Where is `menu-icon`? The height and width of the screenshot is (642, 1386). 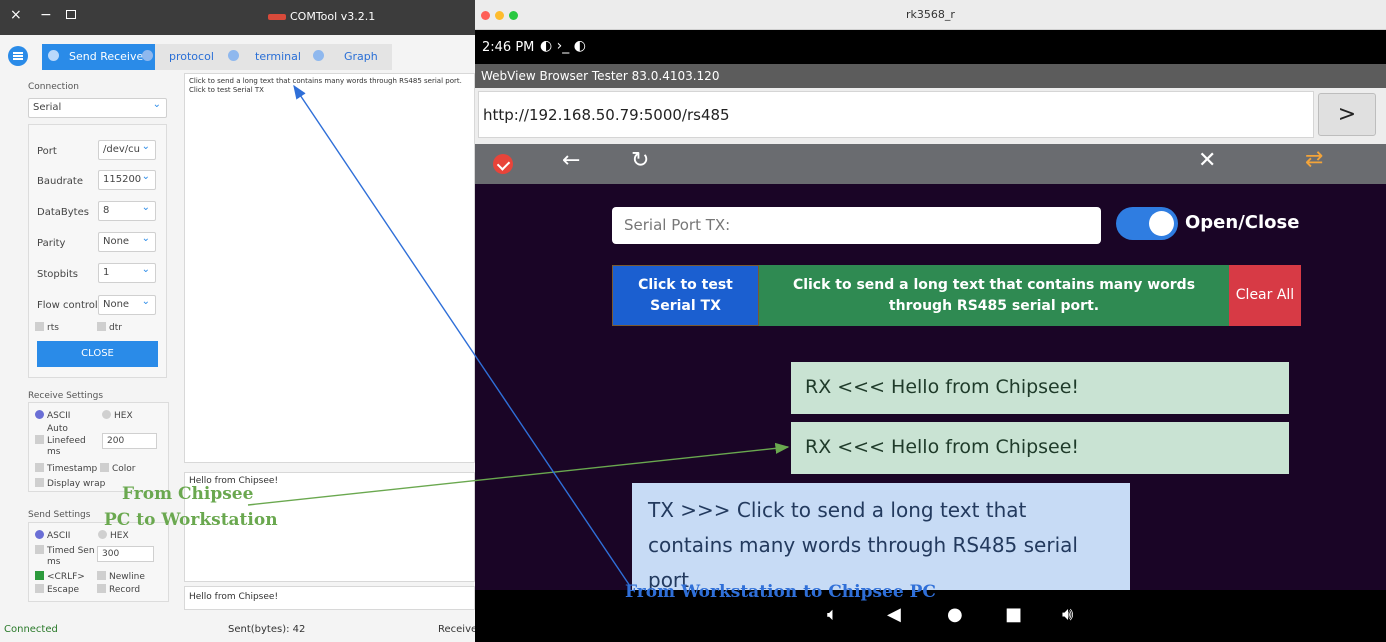 menu-icon is located at coordinates (18, 56).